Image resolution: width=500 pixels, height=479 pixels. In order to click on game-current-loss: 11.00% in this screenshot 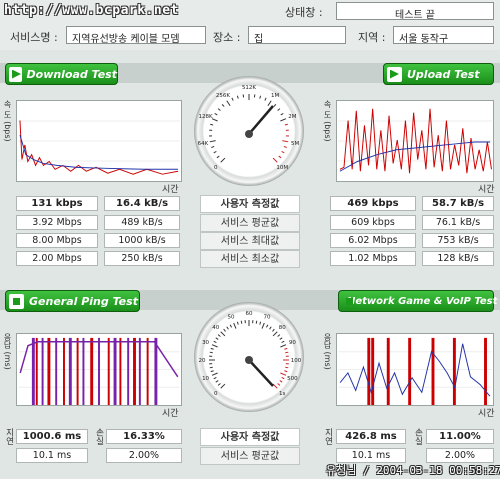, I will do `click(460, 436)`.